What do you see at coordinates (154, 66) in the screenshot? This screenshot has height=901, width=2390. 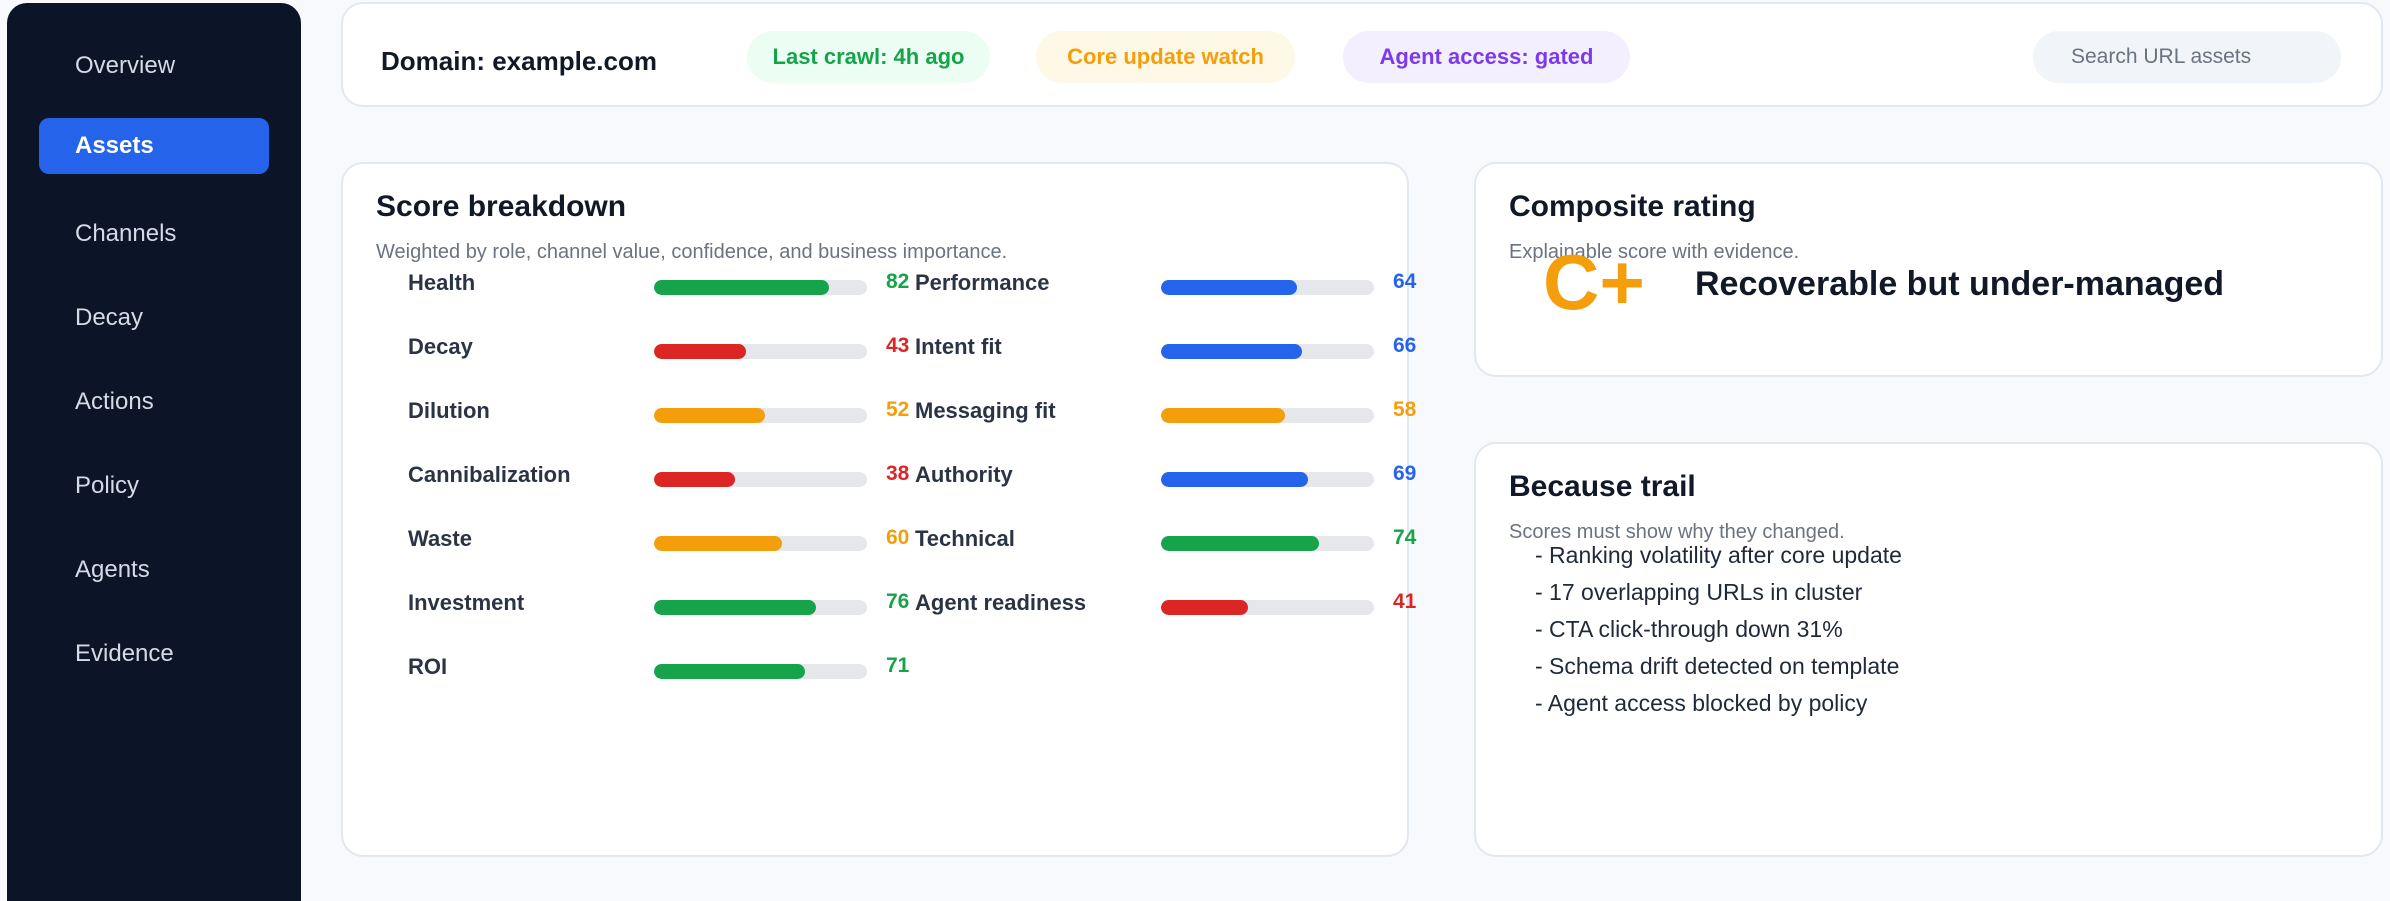 I see `sidebar-item-overview: Overview` at bounding box center [154, 66].